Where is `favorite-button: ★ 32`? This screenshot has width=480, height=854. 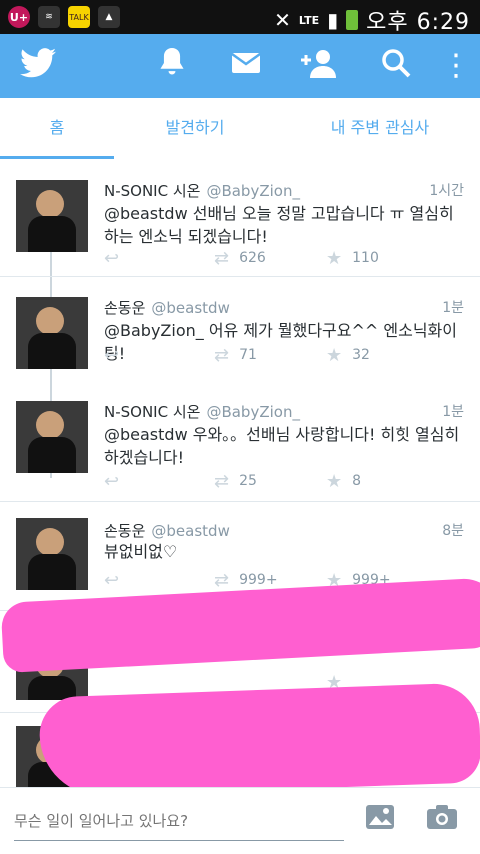
favorite-button: ★ 32 is located at coordinates (348, 355).